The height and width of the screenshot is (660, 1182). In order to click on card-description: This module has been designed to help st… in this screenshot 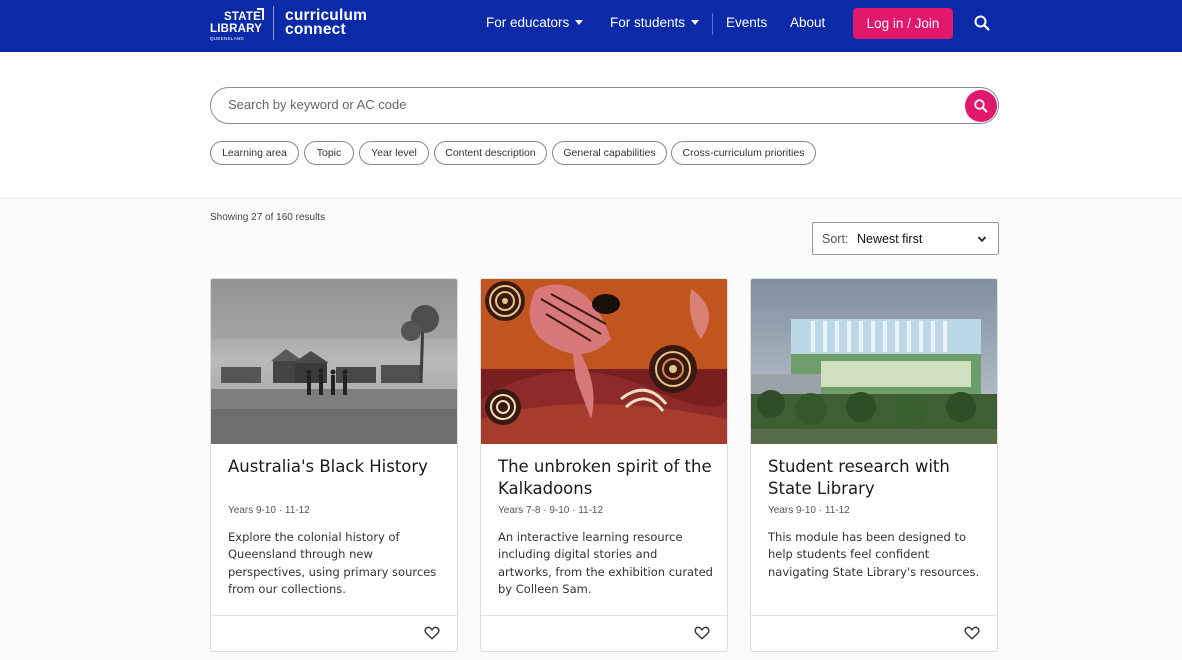, I will do `click(874, 554)`.